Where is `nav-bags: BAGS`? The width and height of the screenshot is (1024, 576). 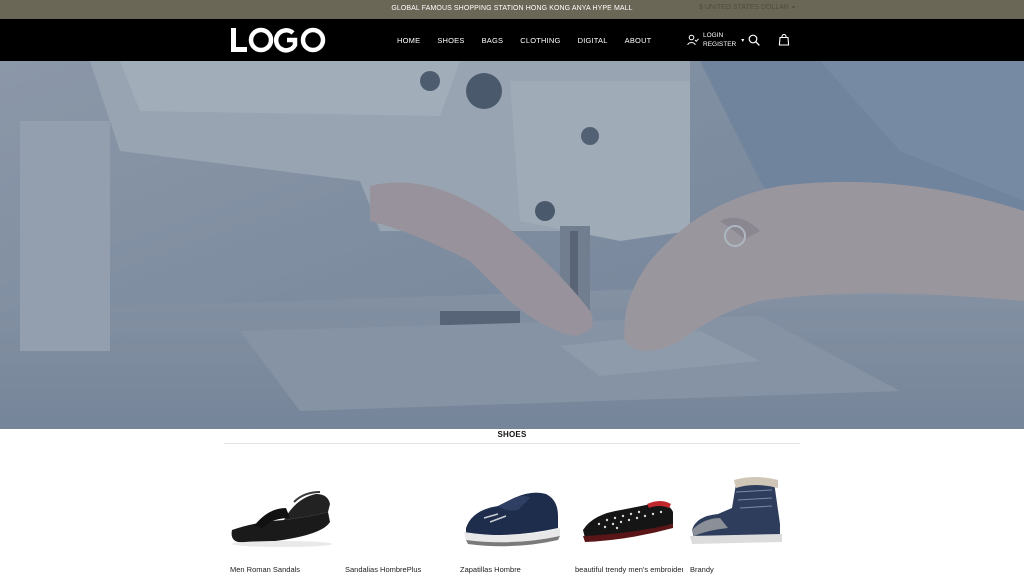 nav-bags: BAGS is located at coordinates (493, 40).